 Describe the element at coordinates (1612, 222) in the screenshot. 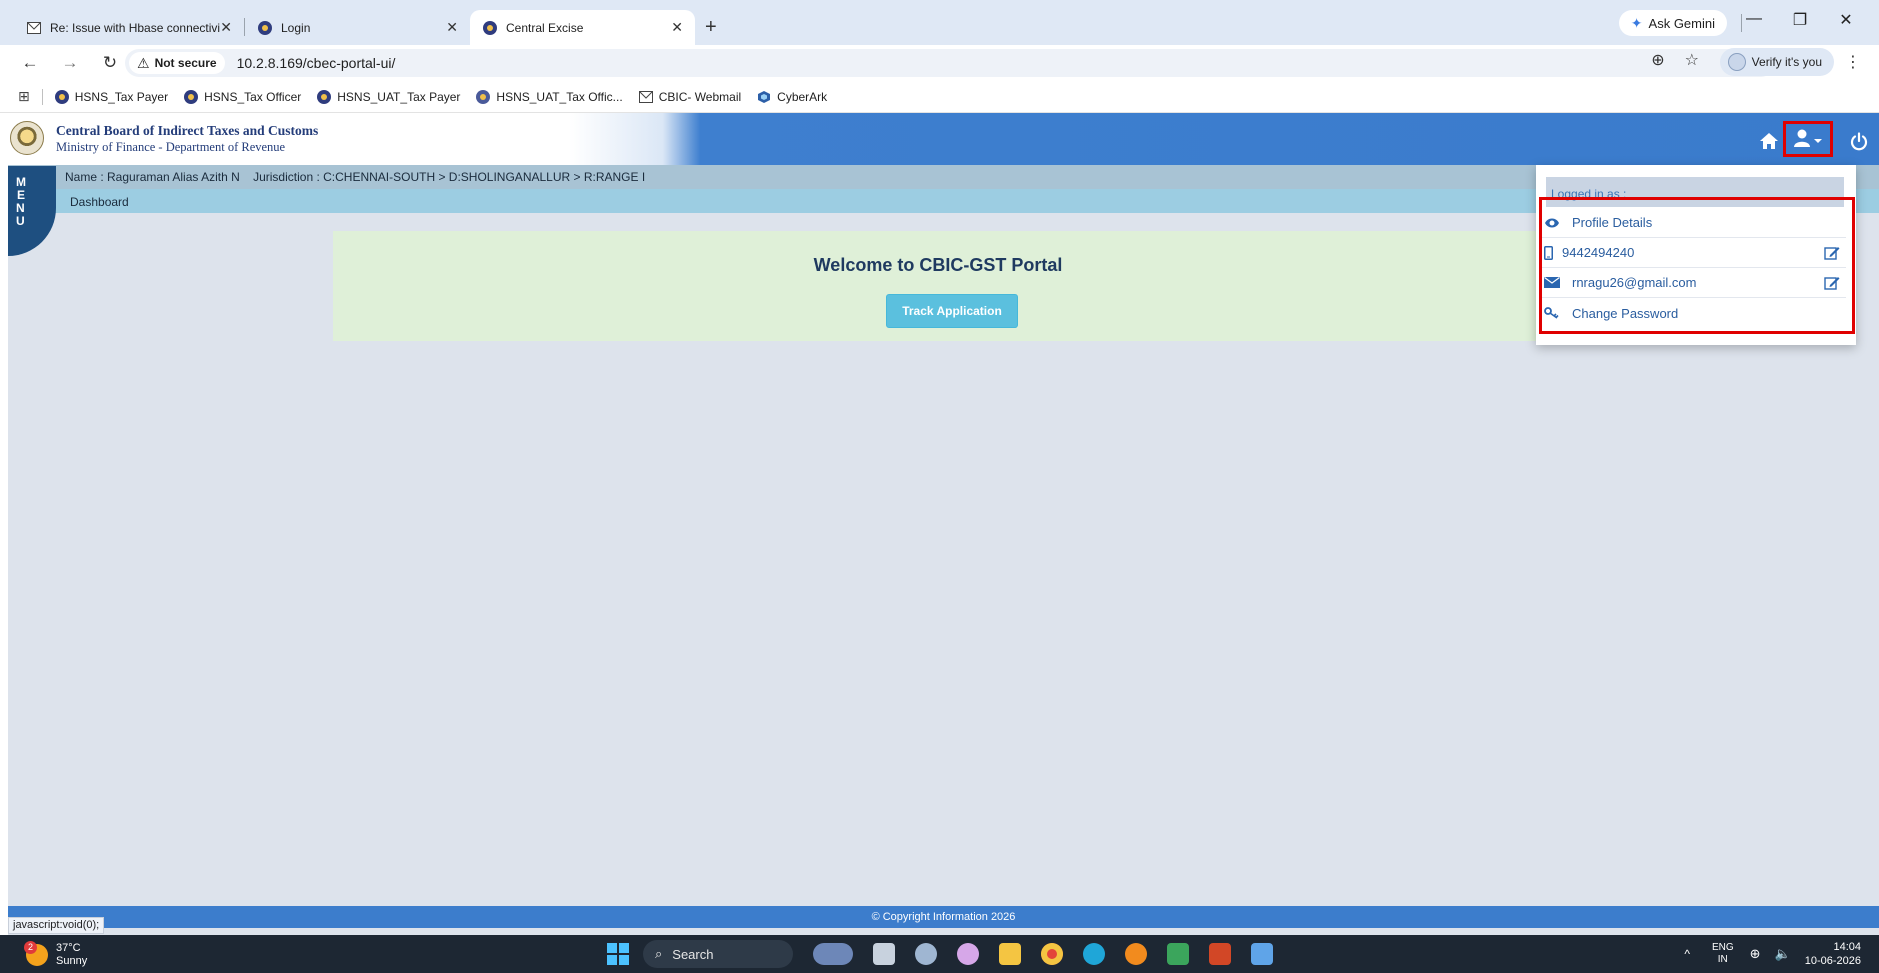

I see `profile-details-label: Profile Details` at that location.